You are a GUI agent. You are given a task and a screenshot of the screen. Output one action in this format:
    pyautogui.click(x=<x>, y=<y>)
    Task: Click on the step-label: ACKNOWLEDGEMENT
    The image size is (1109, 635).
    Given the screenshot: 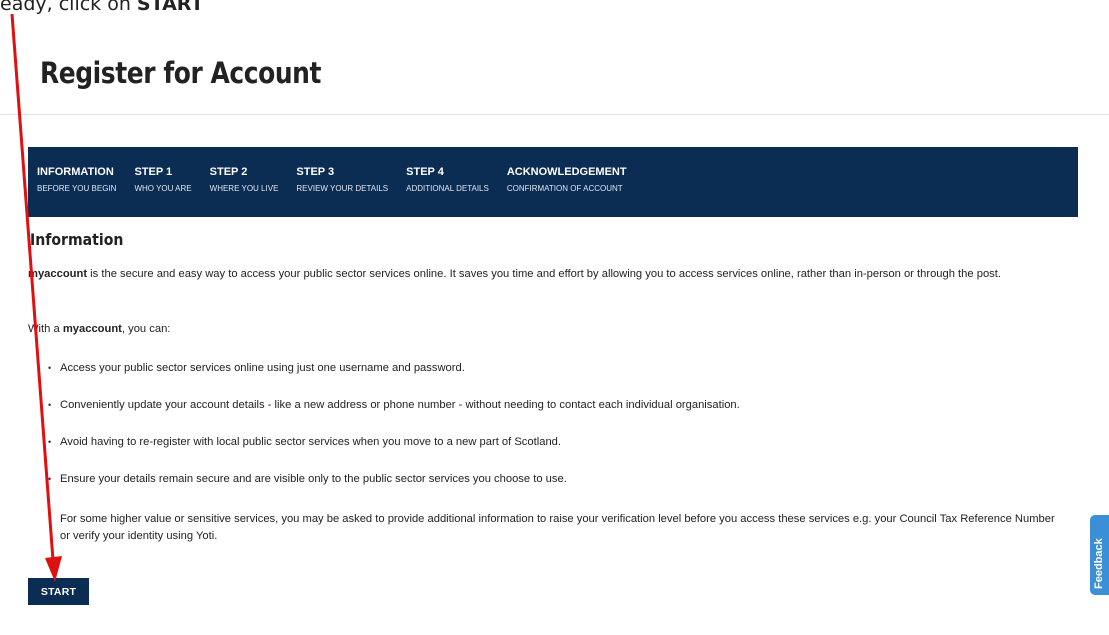 What is the action you would take?
    pyautogui.click(x=566, y=172)
    